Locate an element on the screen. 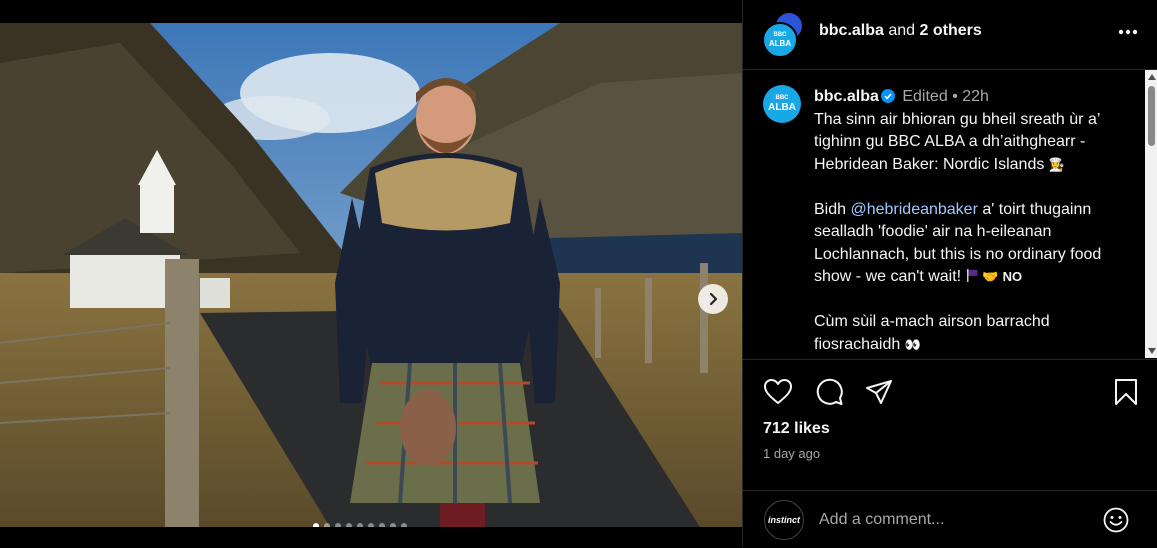 The image size is (1157, 548). handshake-emoji: 🤝 is located at coordinates (990, 276).